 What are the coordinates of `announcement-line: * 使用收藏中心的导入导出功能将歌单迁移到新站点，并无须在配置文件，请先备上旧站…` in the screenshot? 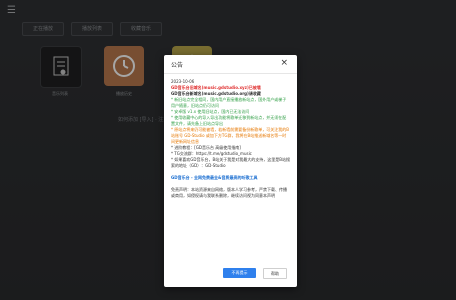 It's located at (229, 120).